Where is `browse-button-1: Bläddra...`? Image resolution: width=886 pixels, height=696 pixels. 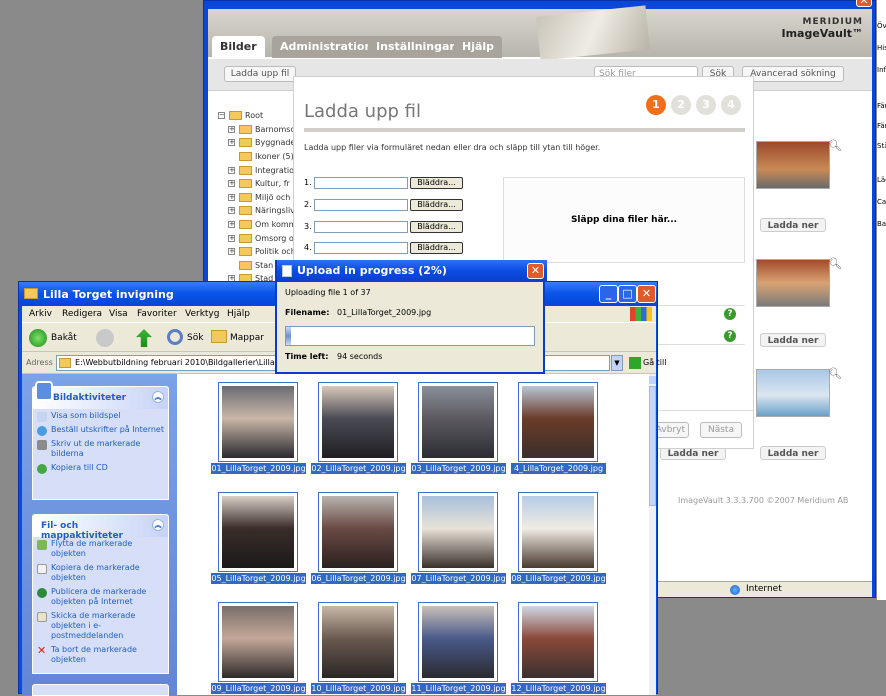 browse-button-1: Bläddra... is located at coordinates (436, 183).